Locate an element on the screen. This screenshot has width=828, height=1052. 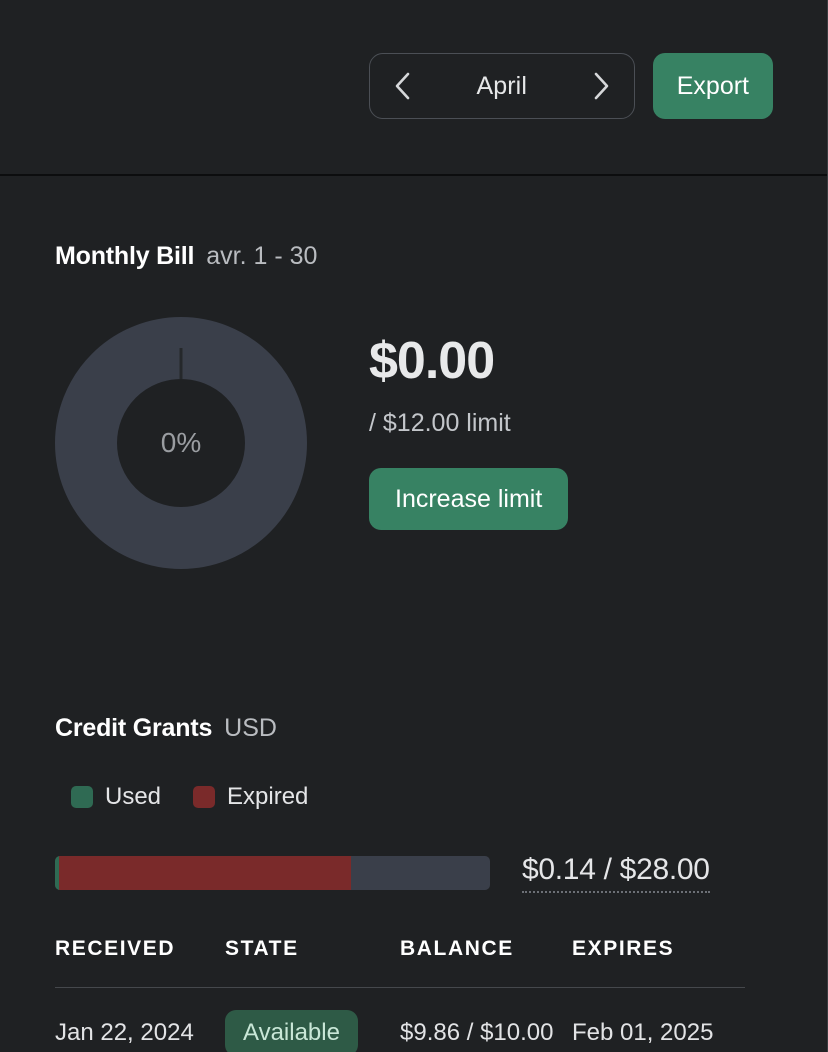
legend-item-expired: Expired is located at coordinates (250, 797).